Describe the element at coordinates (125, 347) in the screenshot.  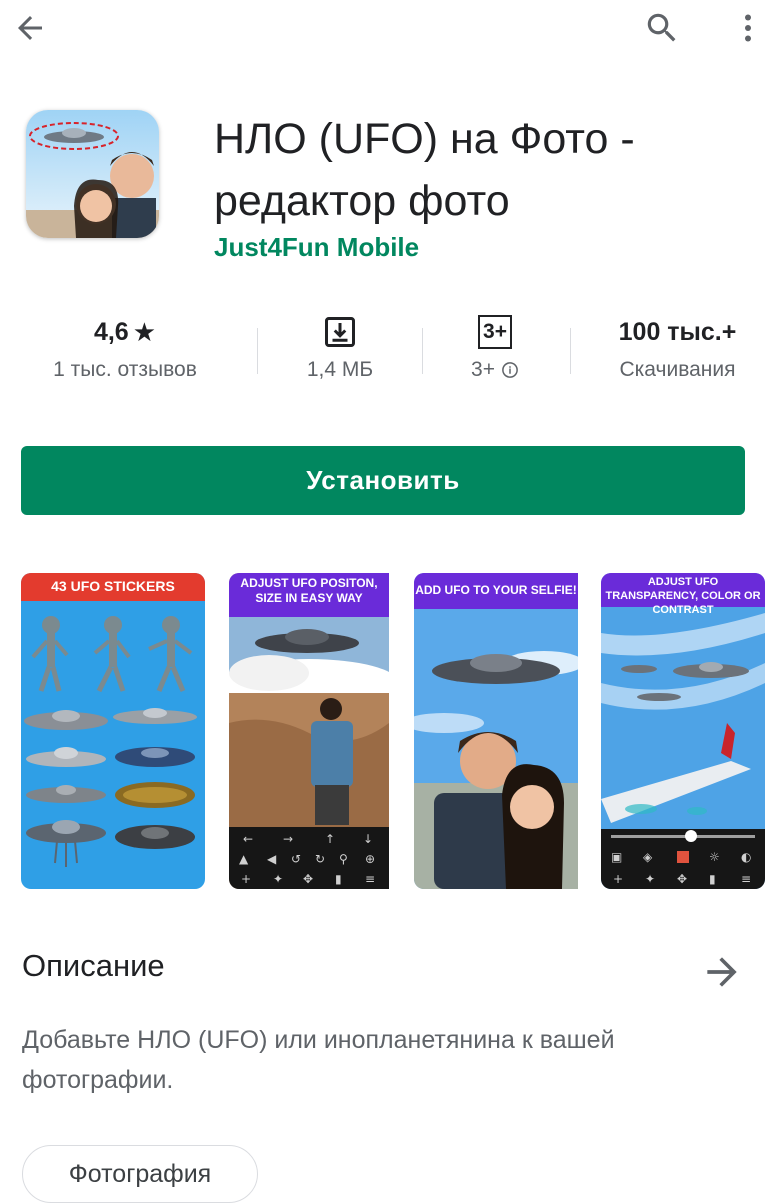
I see `rating-stat: 4,6 ★ 1 тыс. отзывов` at that location.